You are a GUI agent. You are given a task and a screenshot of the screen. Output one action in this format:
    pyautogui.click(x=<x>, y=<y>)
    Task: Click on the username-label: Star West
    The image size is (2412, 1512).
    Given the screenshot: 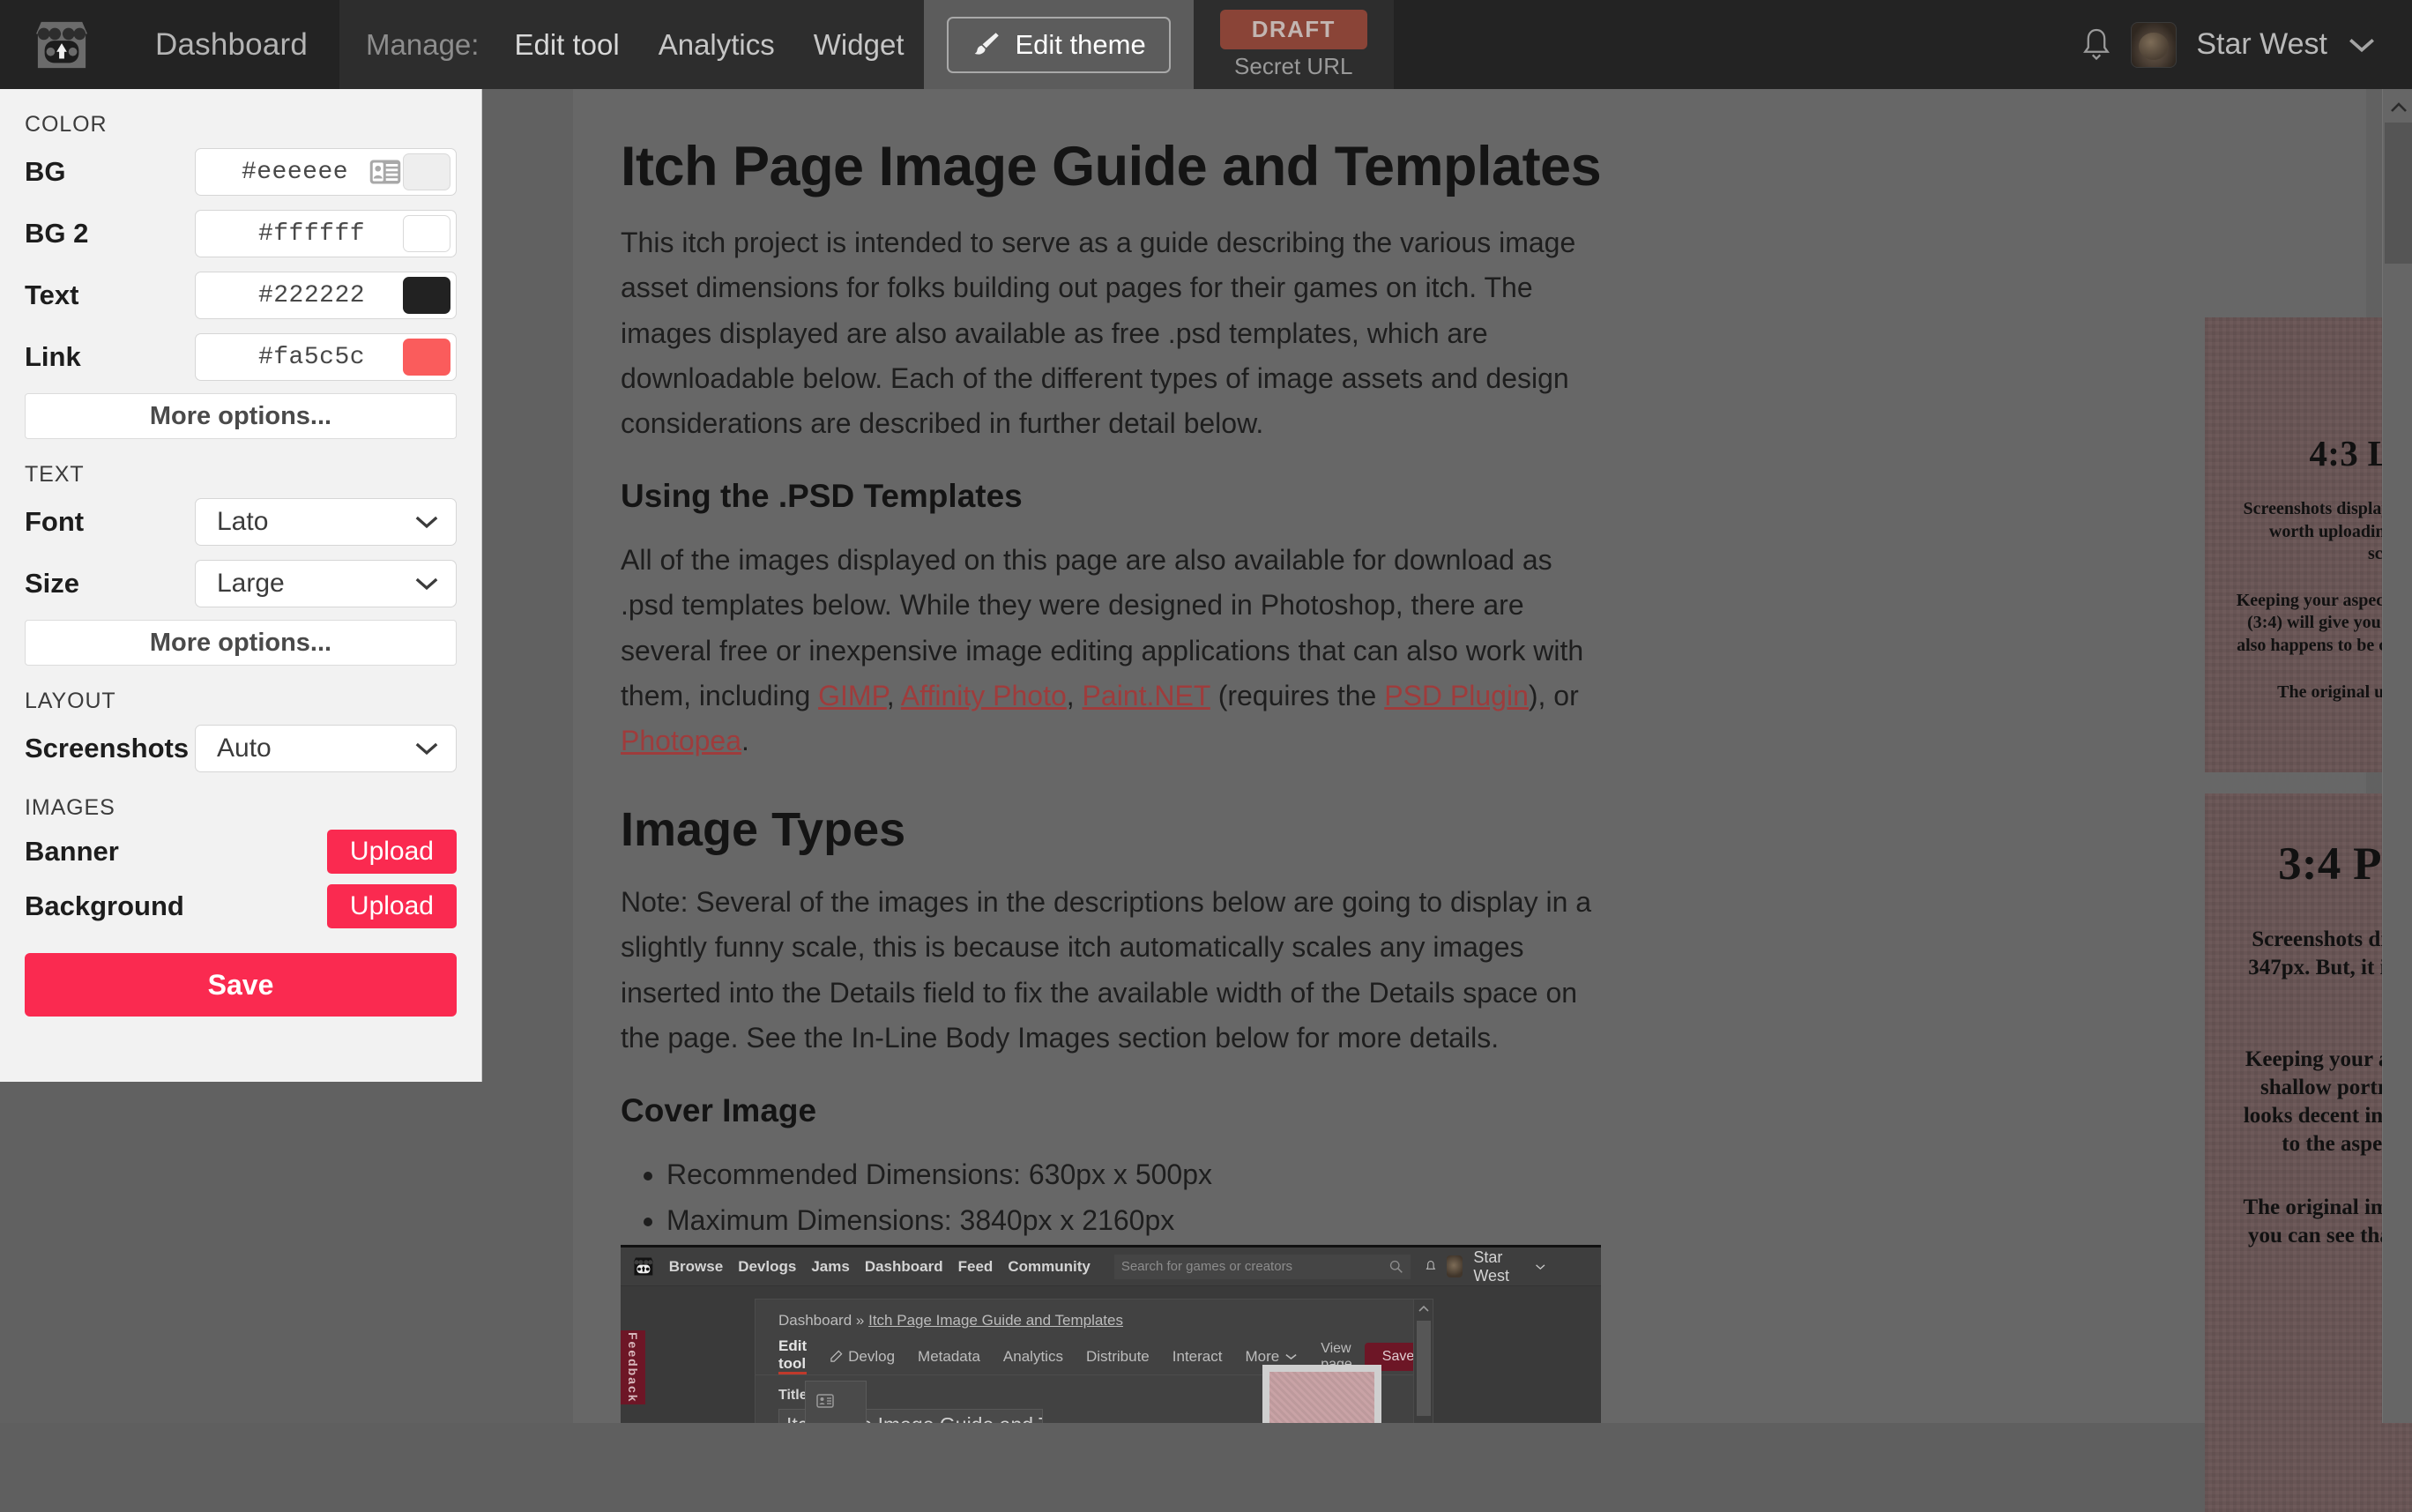 What is the action you would take?
    pyautogui.click(x=2261, y=44)
    